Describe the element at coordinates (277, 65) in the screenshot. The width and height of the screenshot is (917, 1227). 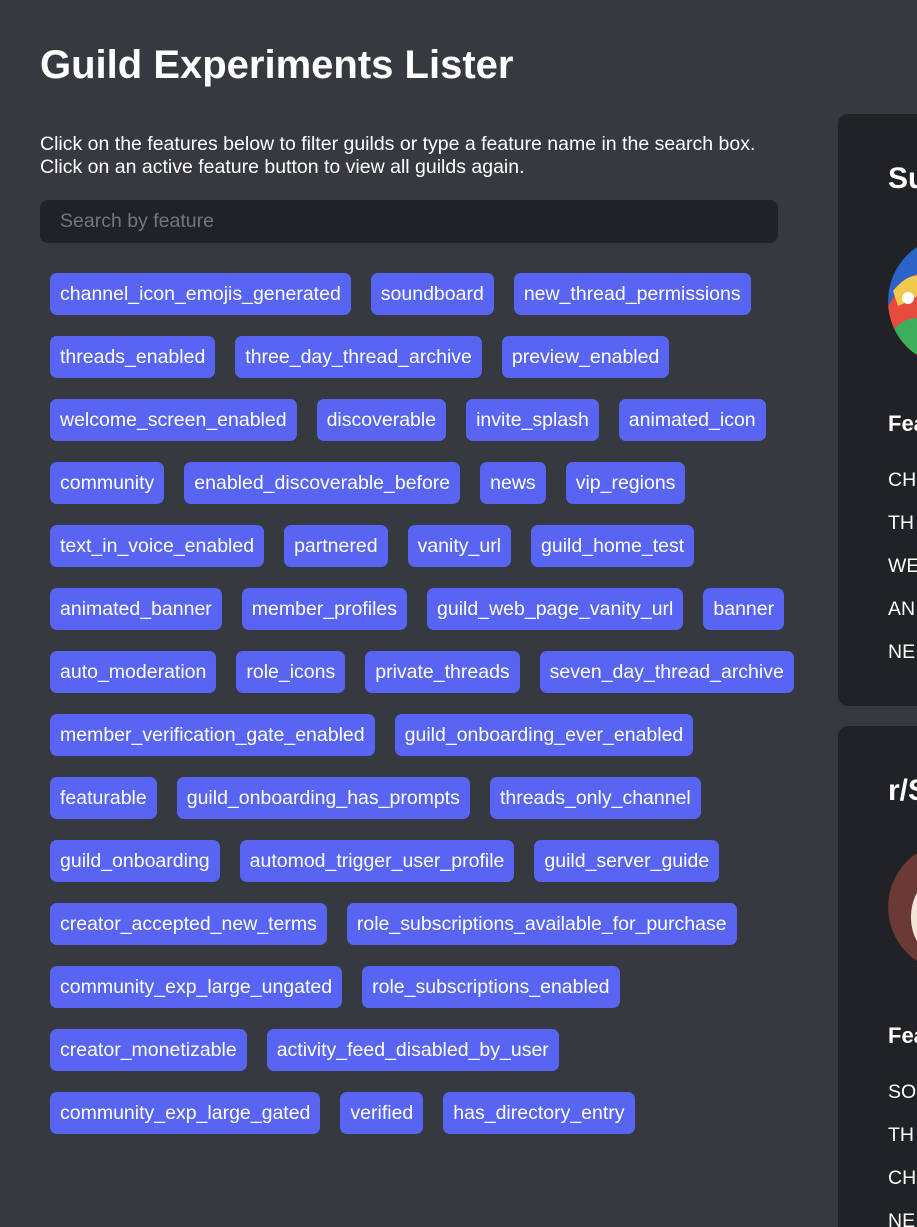
I see `page-title: Guild Experiments Lister` at that location.